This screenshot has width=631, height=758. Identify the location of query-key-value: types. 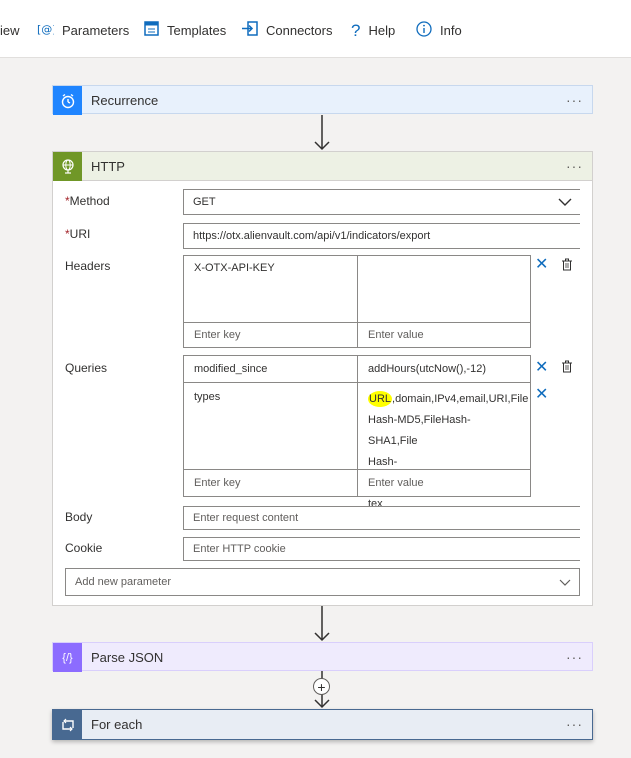
(207, 397).